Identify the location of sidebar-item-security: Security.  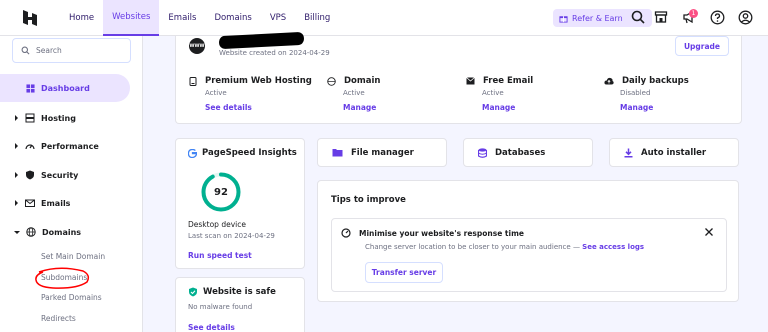
(46, 175).